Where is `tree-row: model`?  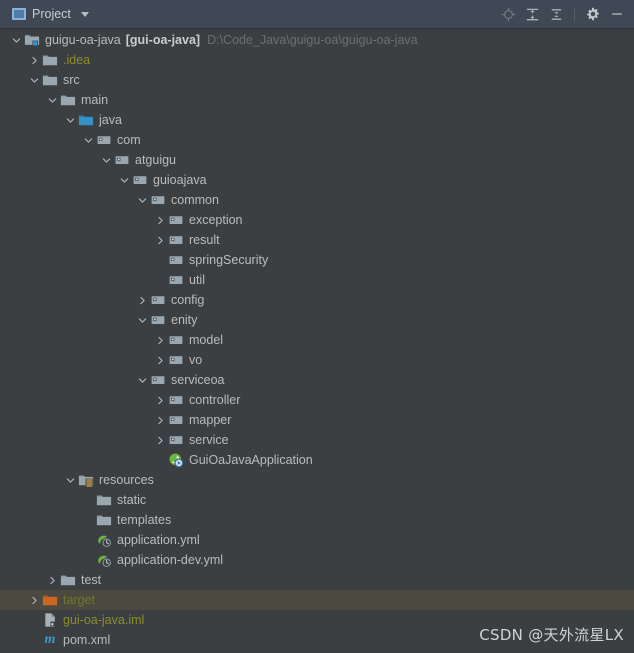
tree-row: model is located at coordinates (317, 340).